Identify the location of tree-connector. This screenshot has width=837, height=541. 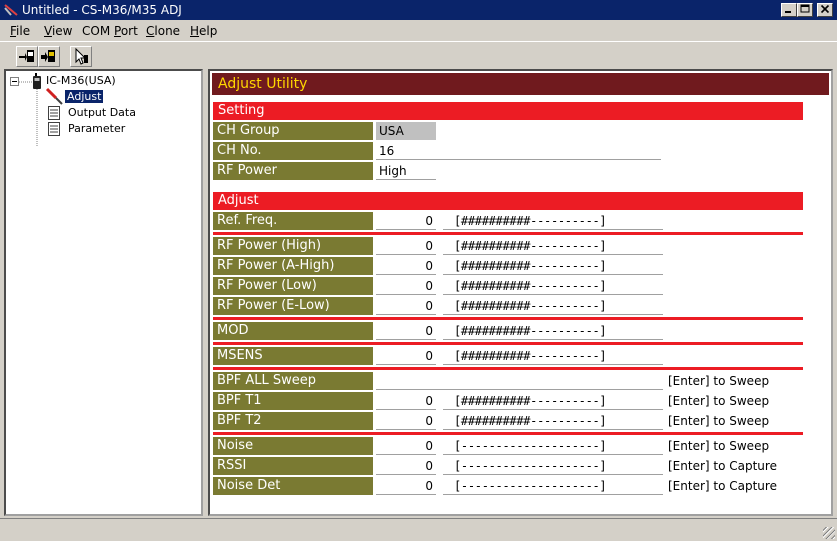
(26, 82).